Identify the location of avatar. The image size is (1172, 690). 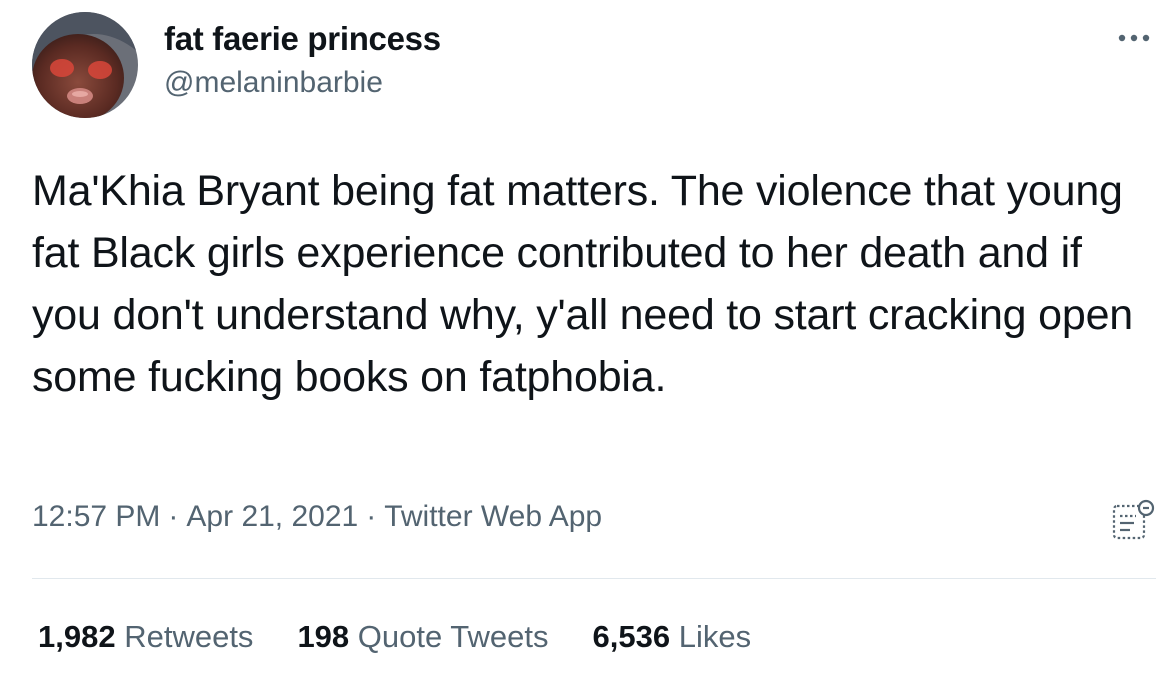
(85, 65).